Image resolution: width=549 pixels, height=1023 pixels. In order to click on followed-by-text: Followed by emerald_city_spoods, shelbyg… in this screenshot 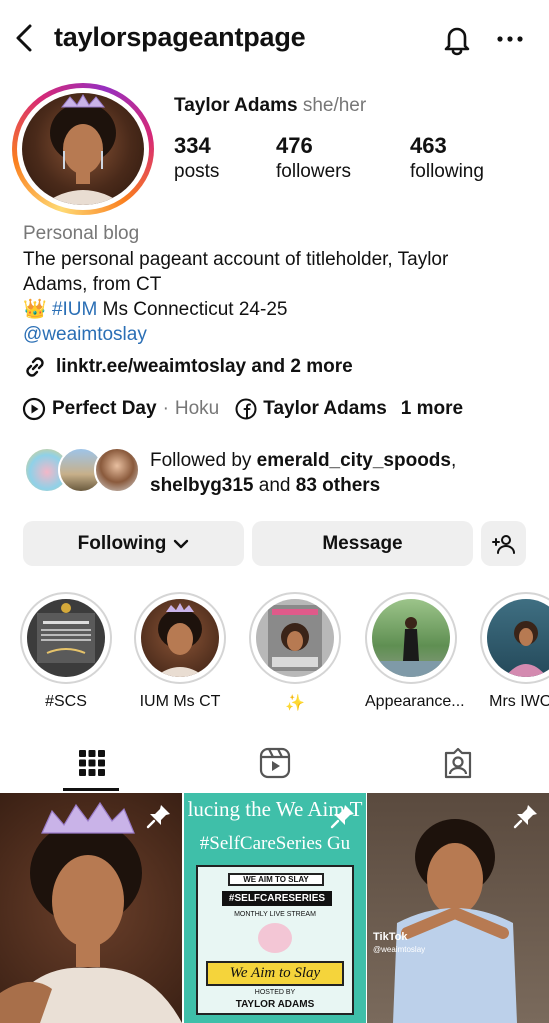, I will do `click(345, 473)`.